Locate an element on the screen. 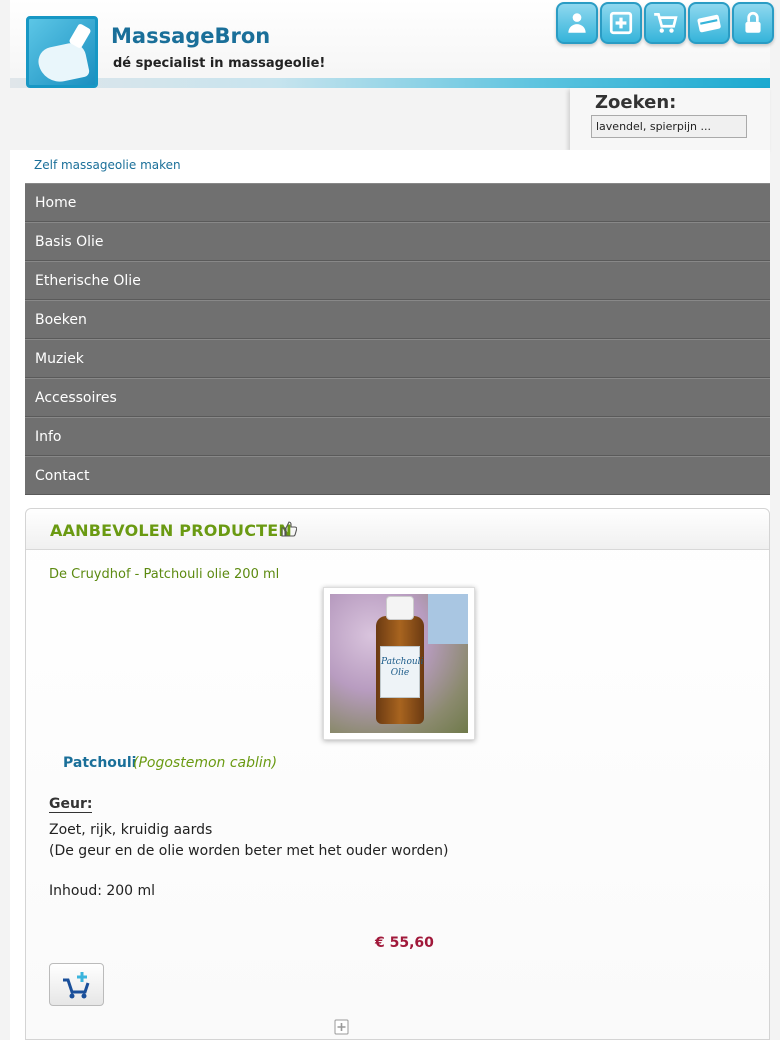 The image size is (780, 1040). cart-icon is located at coordinates (665, 23).